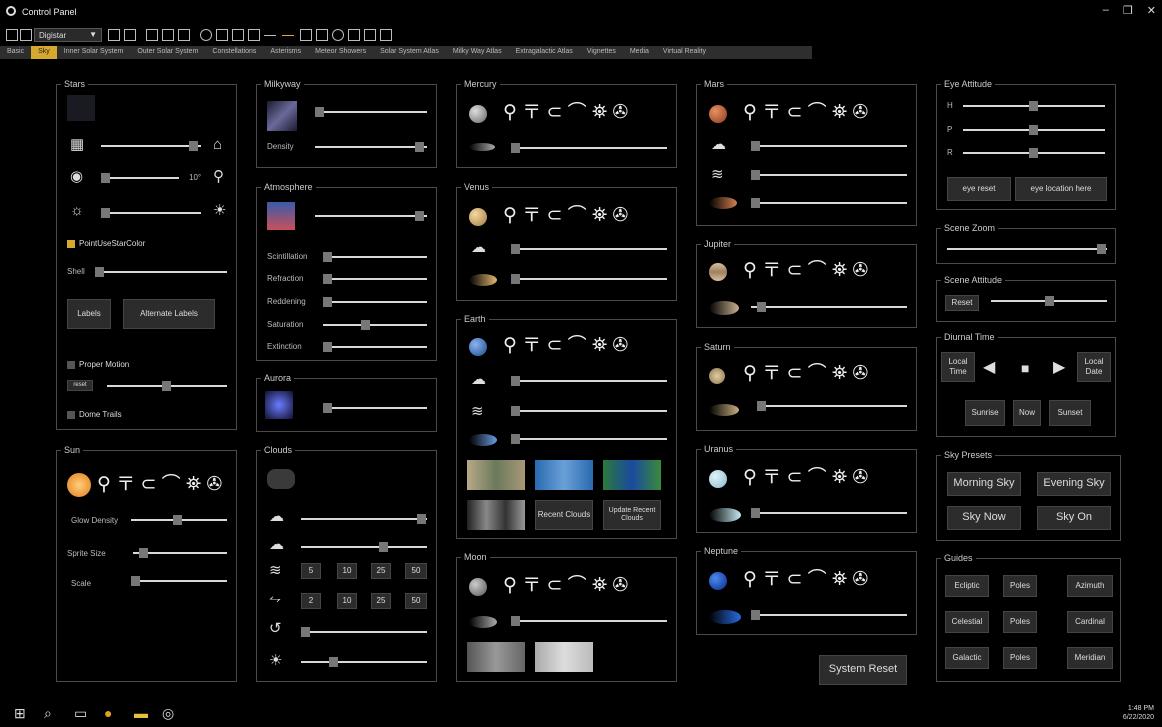 The width and height of the screenshot is (1162, 727). What do you see at coordinates (364, 547) in the screenshot?
I see `cloud-thickness-slider` at bounding box center [364, 547].